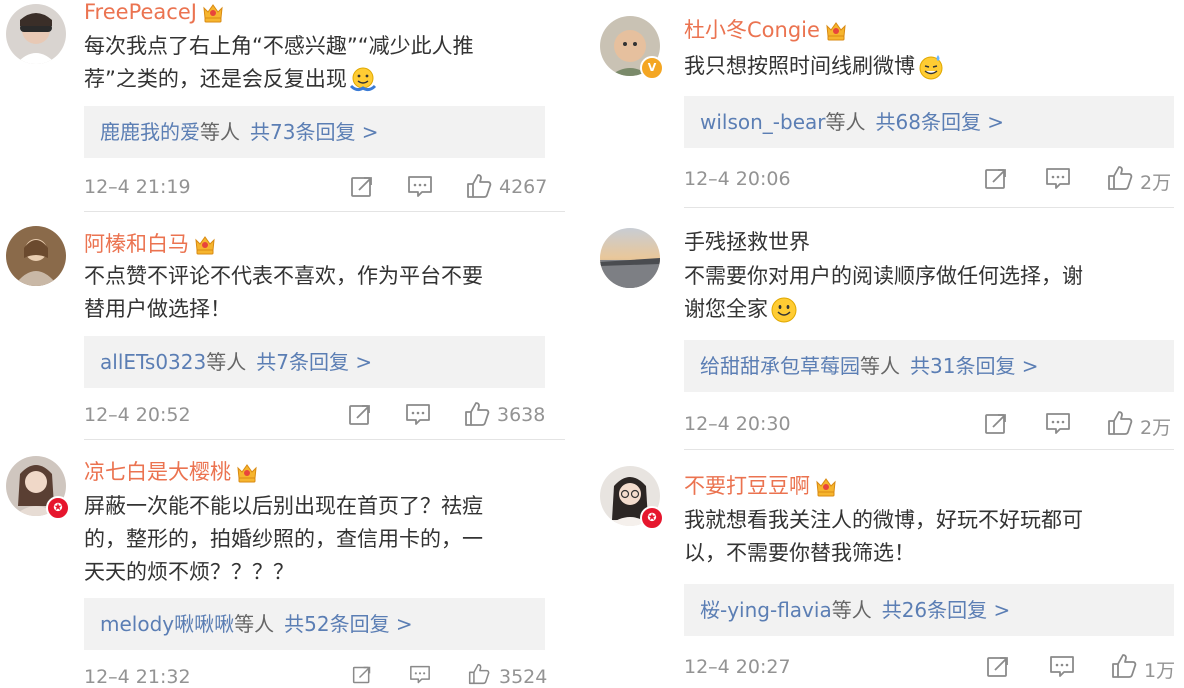  Describe the element at coordinates (737, 179) in the screenshot. I see `comment-time: 12–4 20:06` at that location.